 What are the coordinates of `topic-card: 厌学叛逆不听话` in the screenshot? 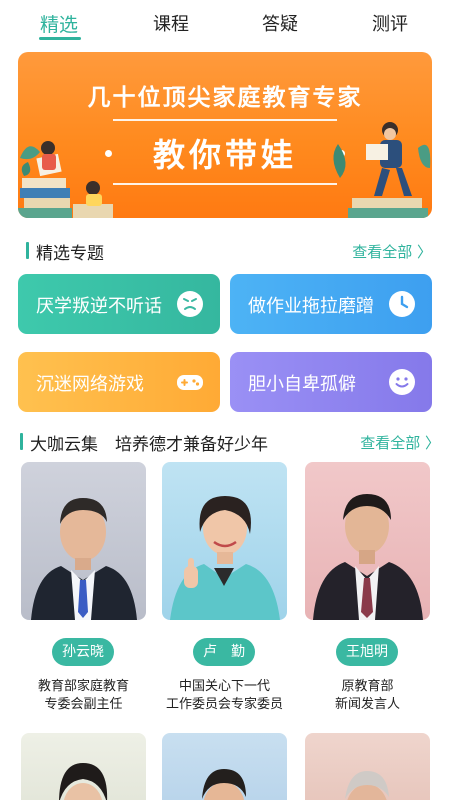 It's located at (119, 304).